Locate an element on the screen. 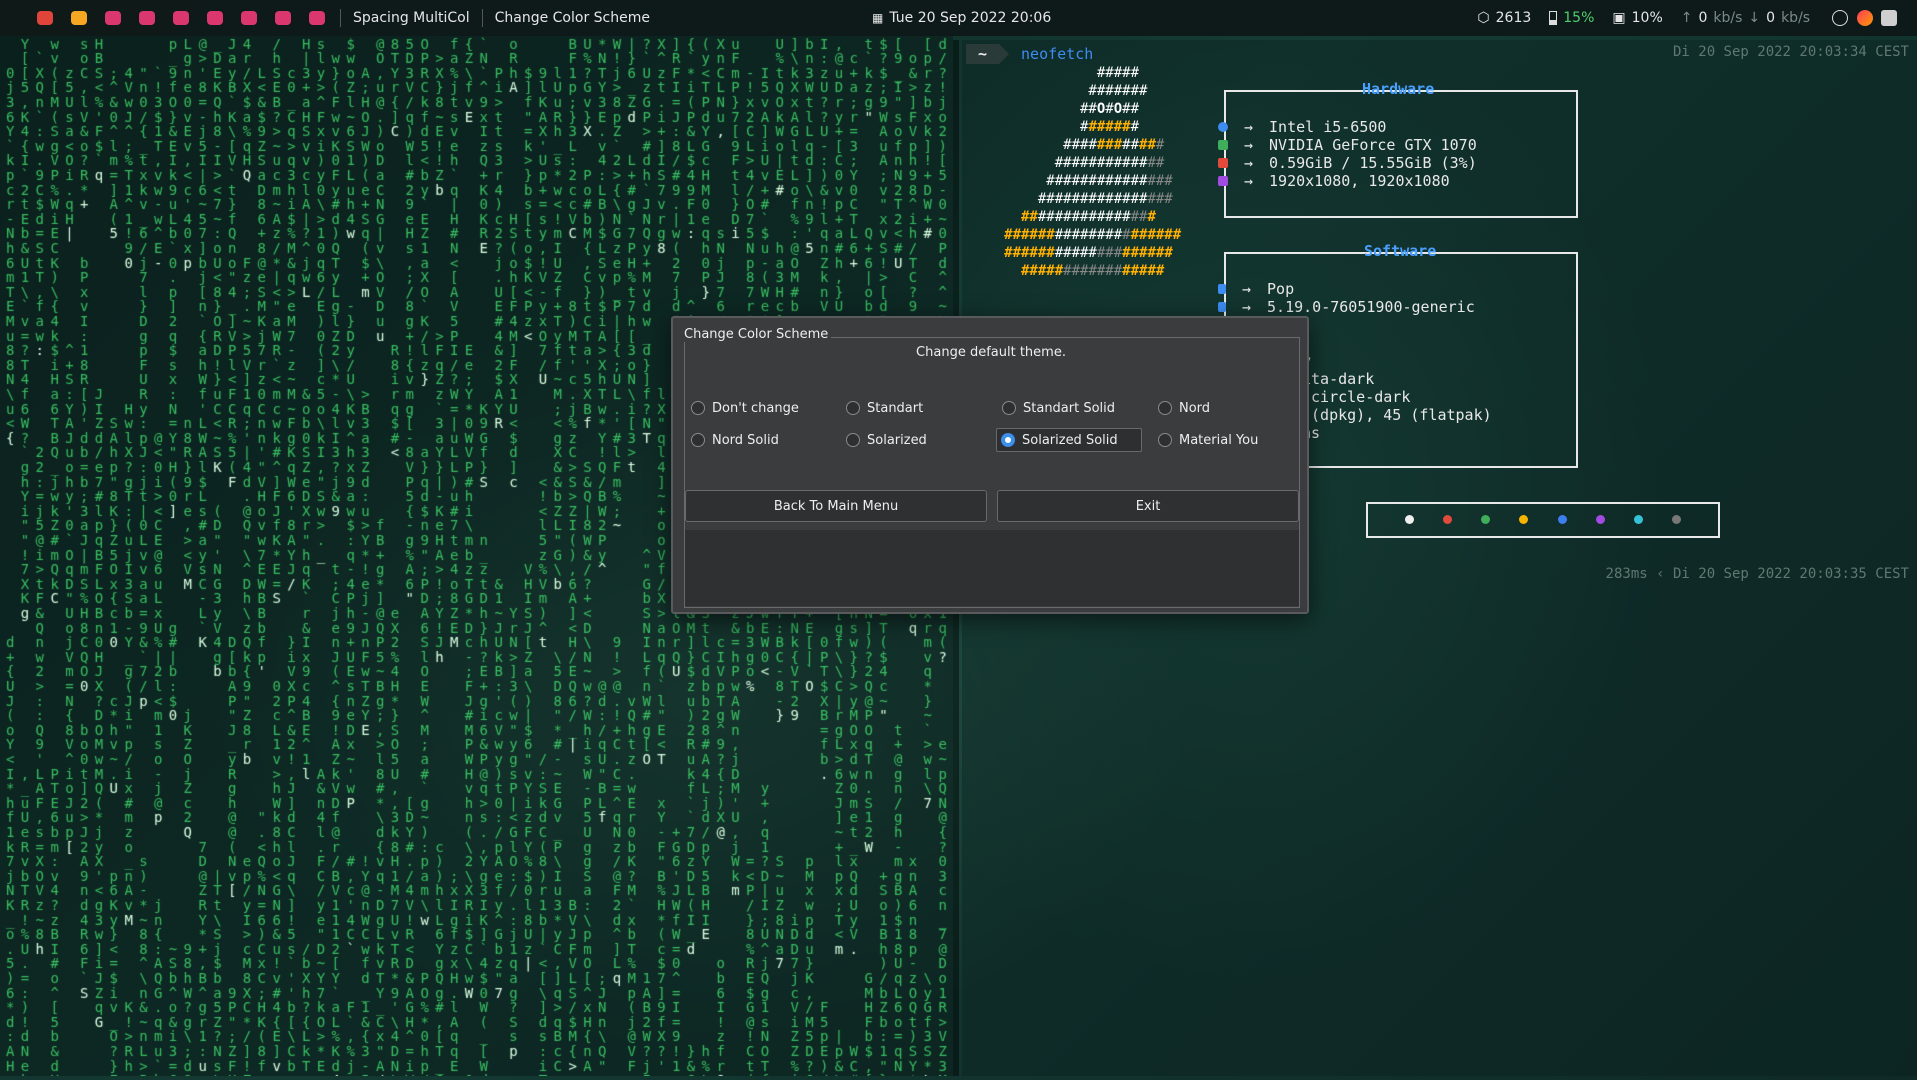  packages-widget: ⬡ 2613 is located at coordinates (1504, 18).